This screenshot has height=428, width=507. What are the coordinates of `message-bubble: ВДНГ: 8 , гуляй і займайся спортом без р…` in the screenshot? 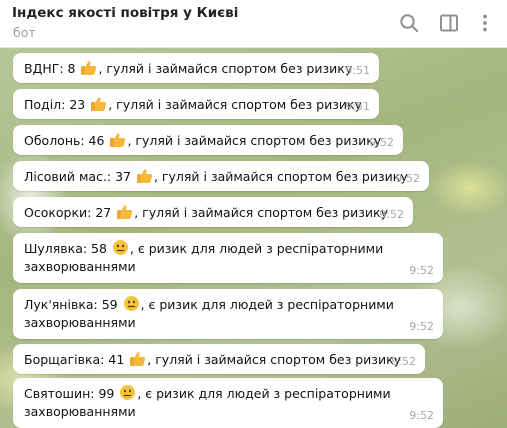 It's located at (196, 68).